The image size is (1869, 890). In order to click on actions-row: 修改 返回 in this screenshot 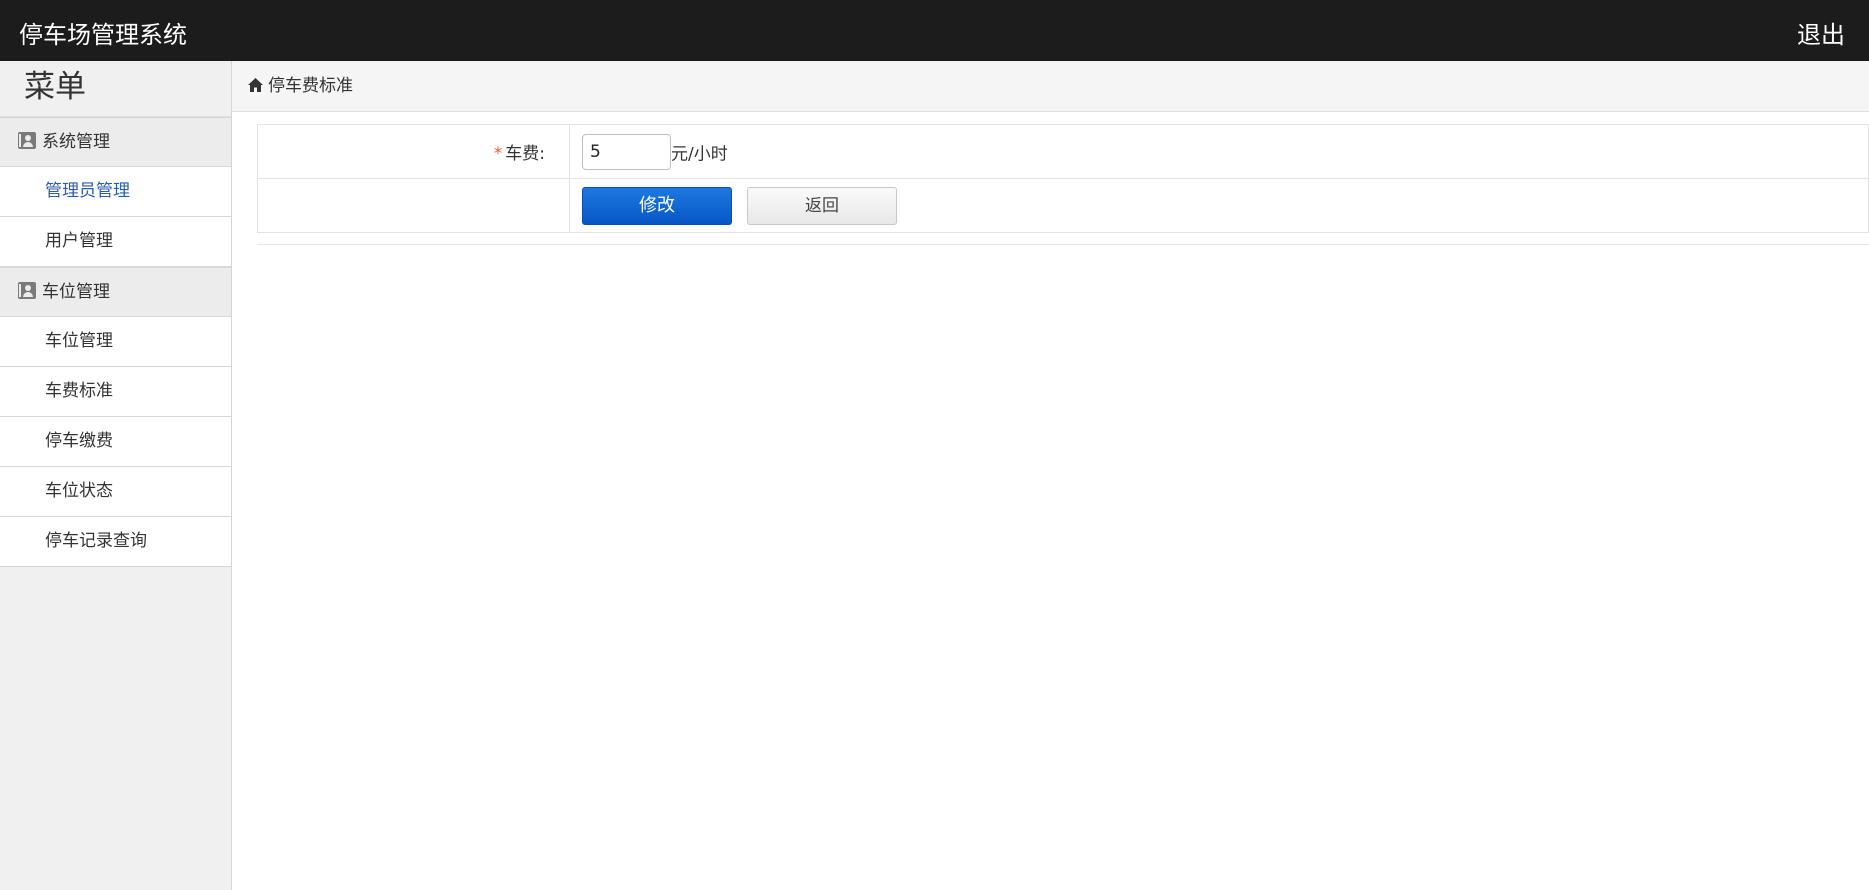, I will do `click(1063, 205)`.